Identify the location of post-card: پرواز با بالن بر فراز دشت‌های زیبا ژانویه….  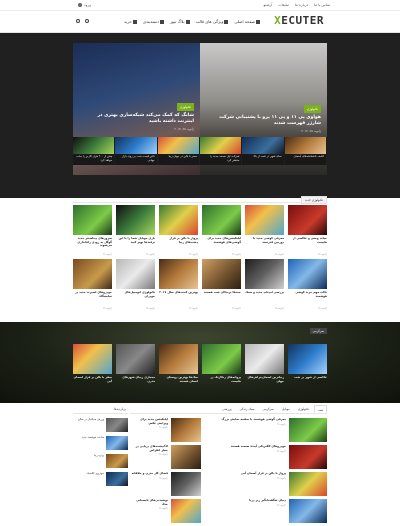
(178, 230).